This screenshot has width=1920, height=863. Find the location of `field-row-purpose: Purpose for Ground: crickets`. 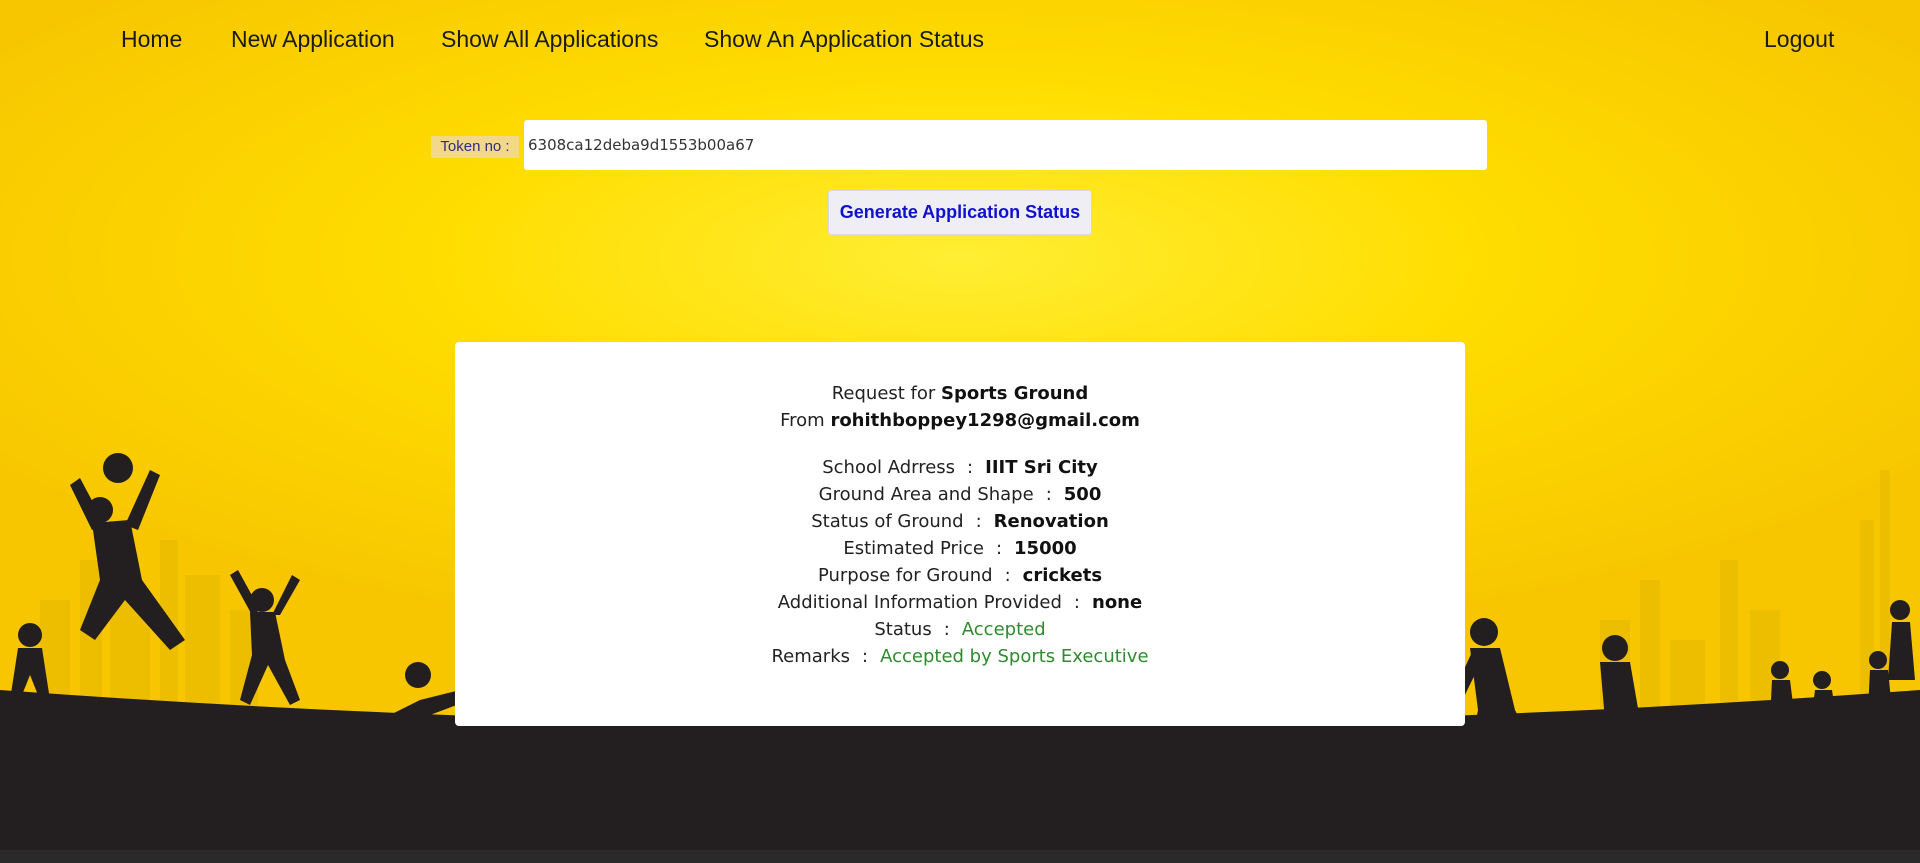

field-row-purpose: Purpose for Ground: crickets is located at coordinates (960, 575).